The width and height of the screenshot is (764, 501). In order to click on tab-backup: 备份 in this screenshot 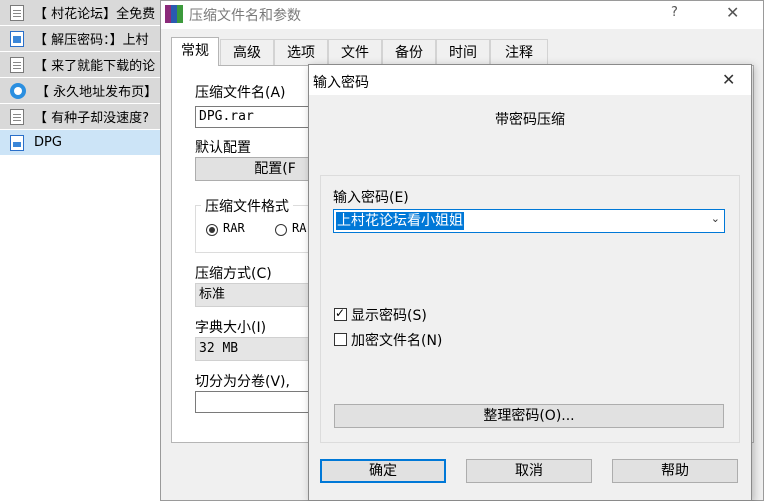, I will do `click(409, 52)`.